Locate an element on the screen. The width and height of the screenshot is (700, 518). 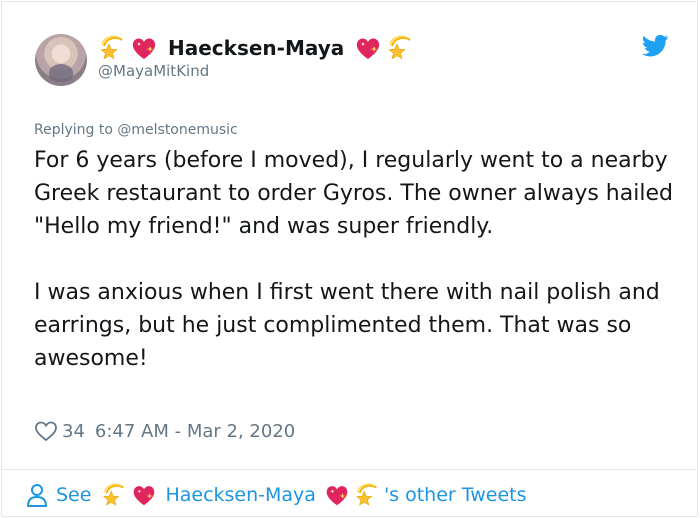
display-name-row: Haecksen-Maya is located at coordinates (256, 48).